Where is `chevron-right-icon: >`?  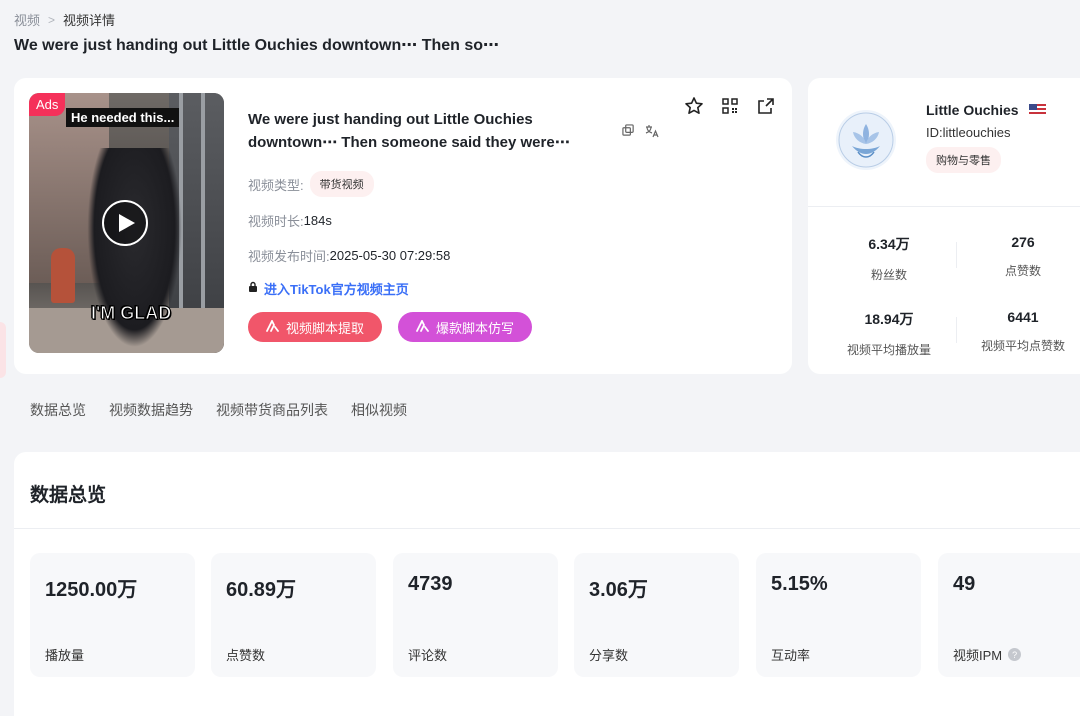
chevron-right-icon: > is located at coordinates (52, 19).